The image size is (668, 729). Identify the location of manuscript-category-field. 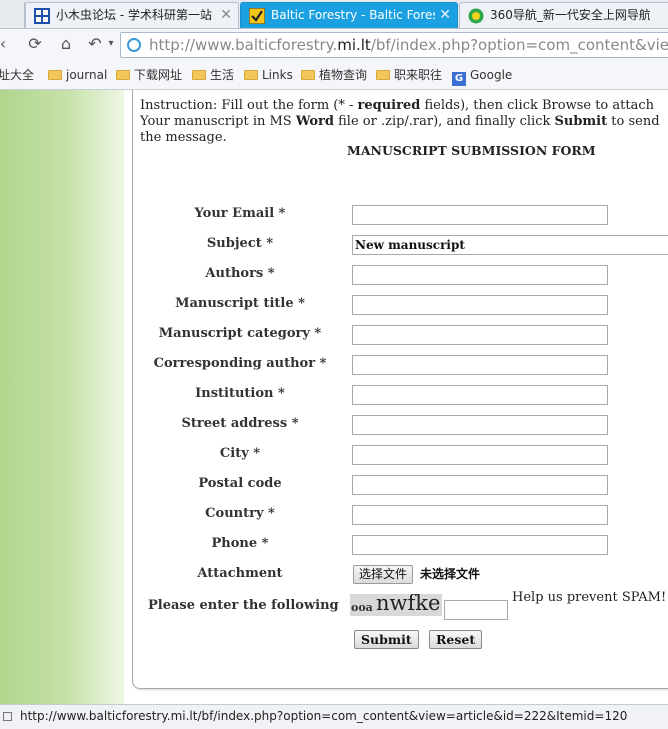
(480, 335).